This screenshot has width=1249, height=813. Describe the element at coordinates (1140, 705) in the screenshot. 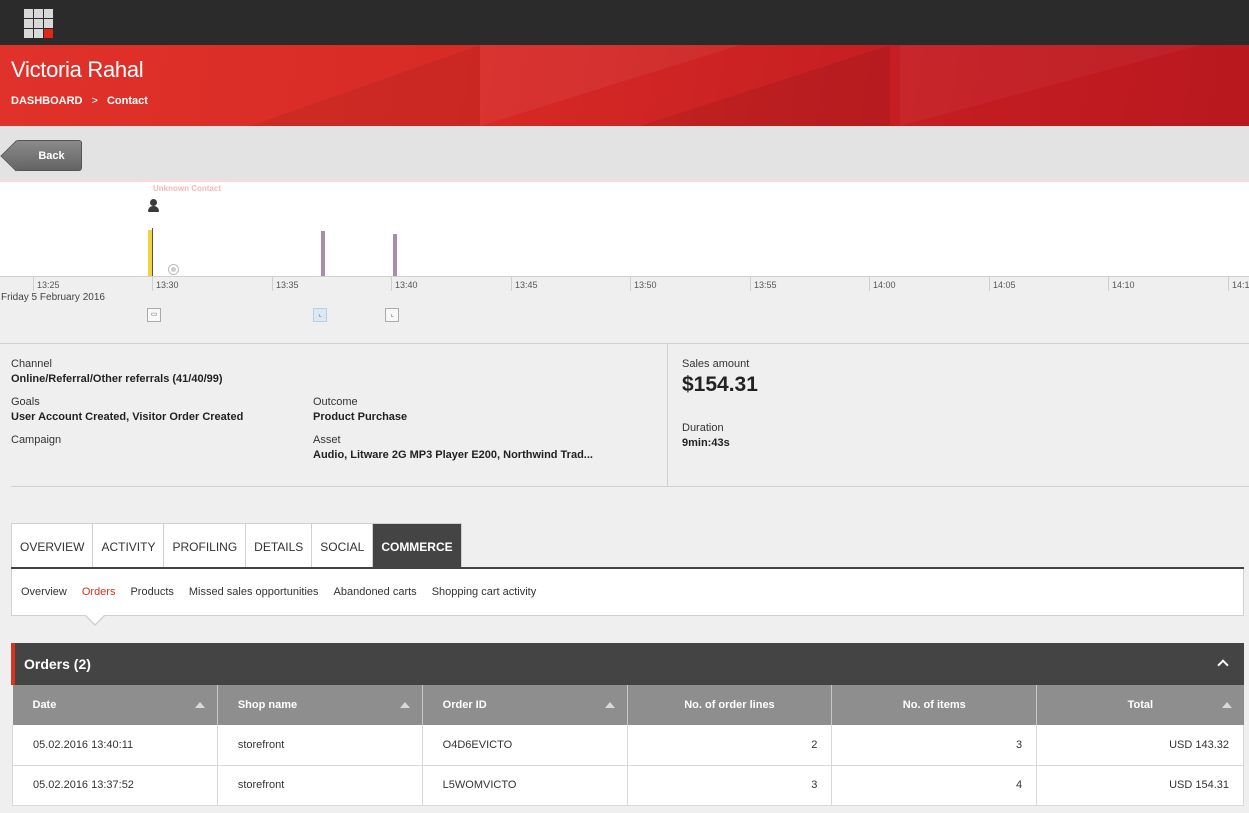

I see `column-header-total: Total` at that location.